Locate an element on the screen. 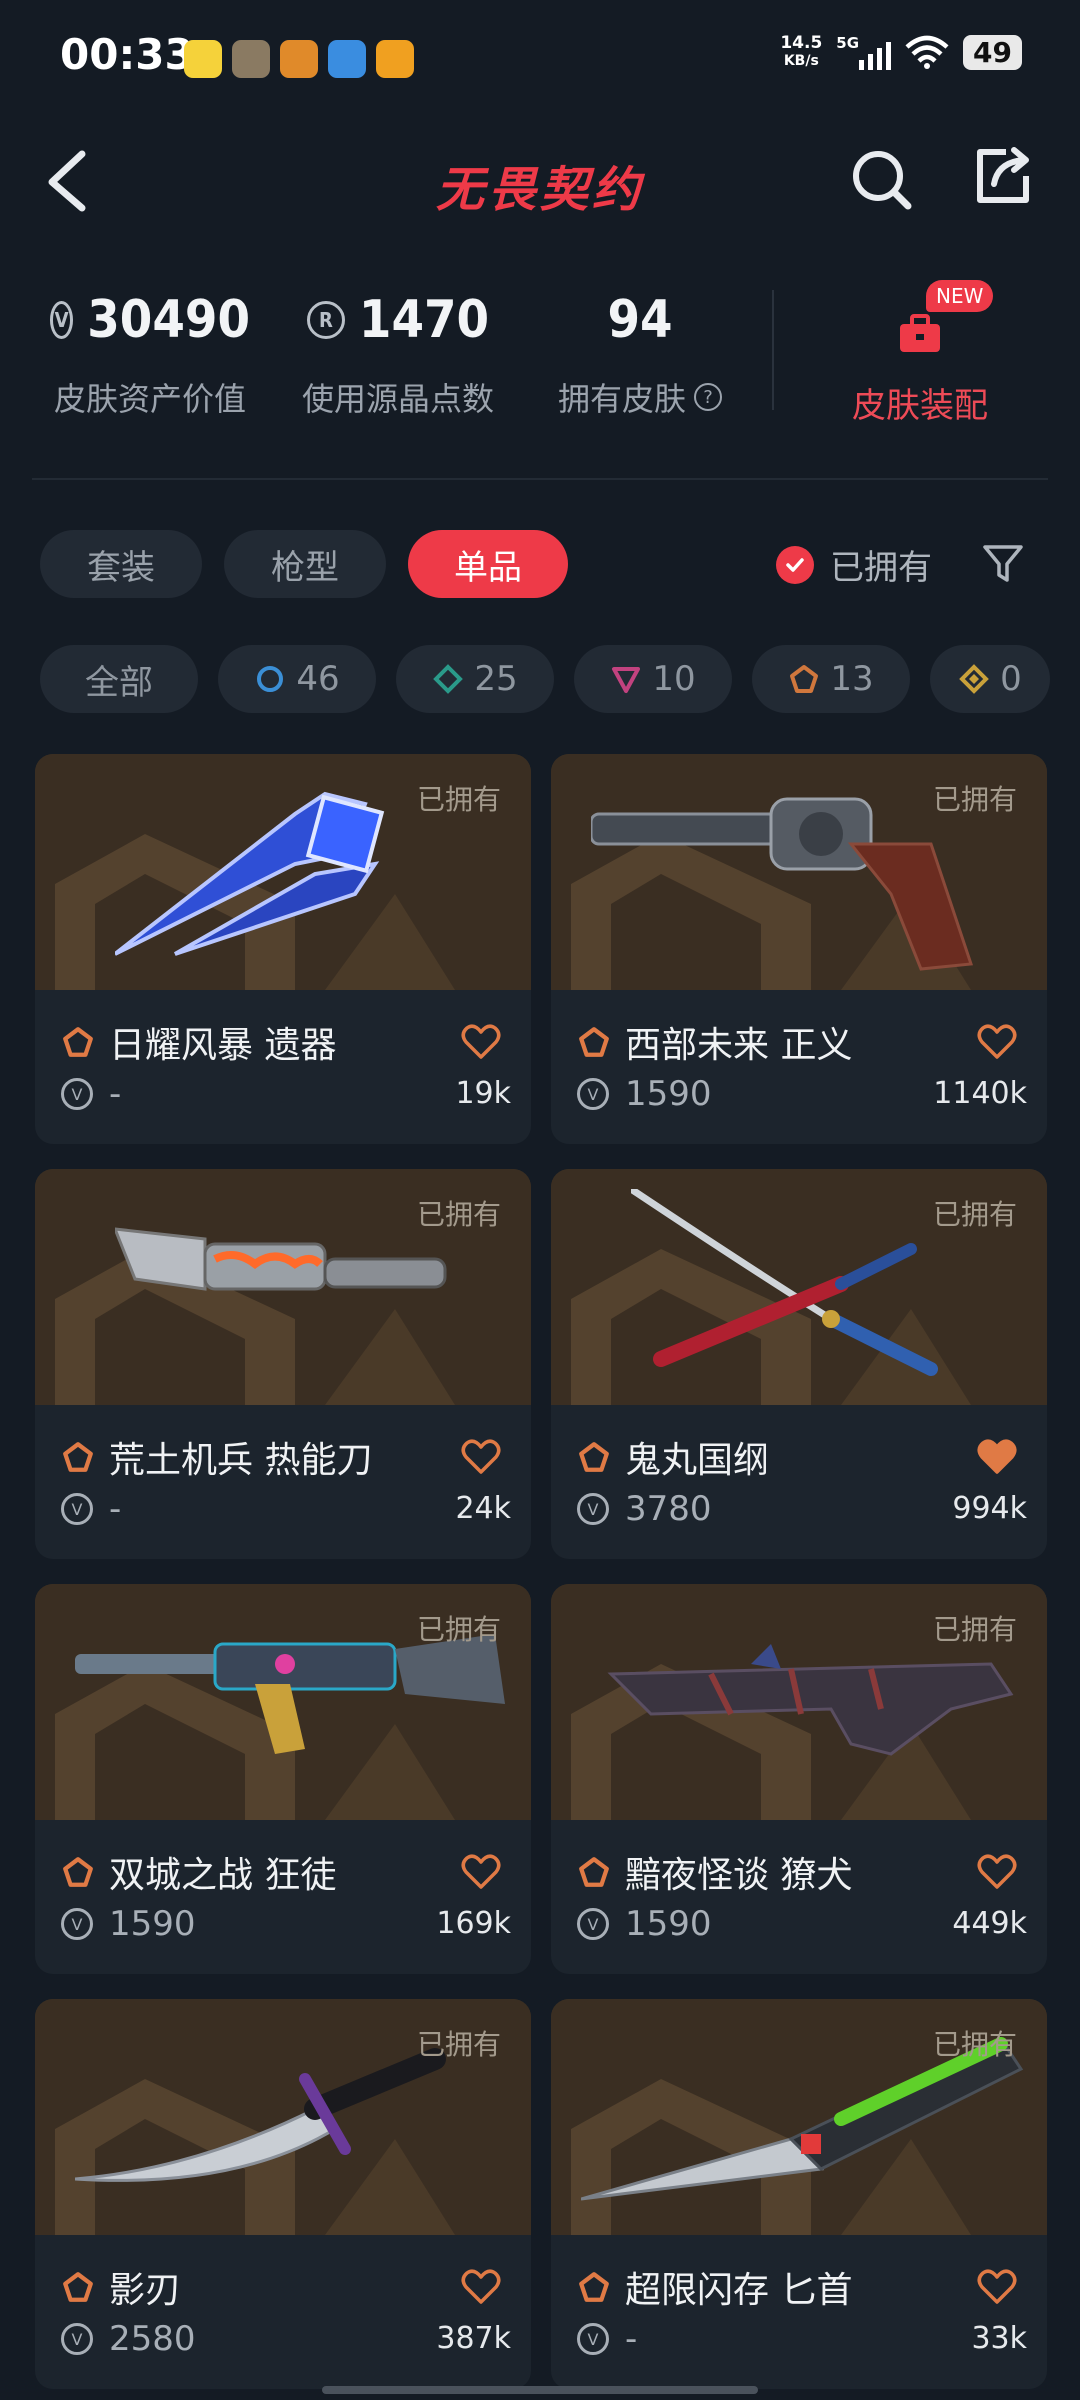  skin-price: 3780 is located at coordinates (668, 1509).